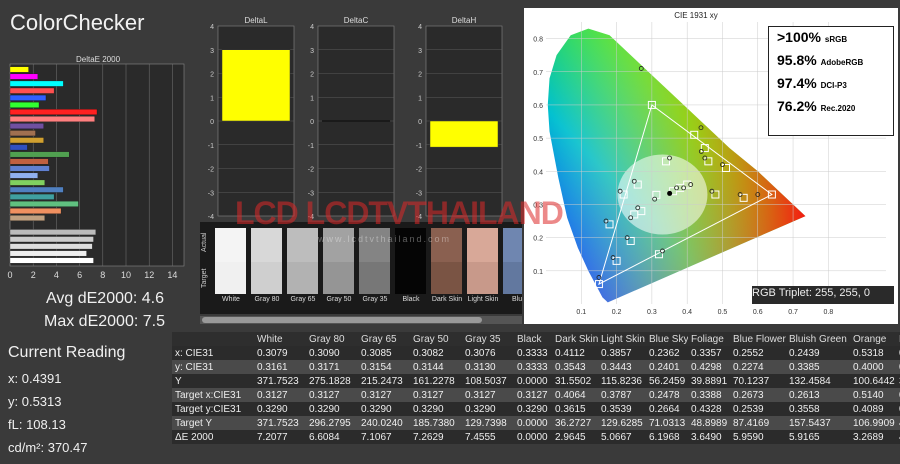 The image size is (900, 464). What do you see at coordinates (652, 312) in the screenshot?
I see `cie-x-tick: 0.3` at bounding box center [652, 312].